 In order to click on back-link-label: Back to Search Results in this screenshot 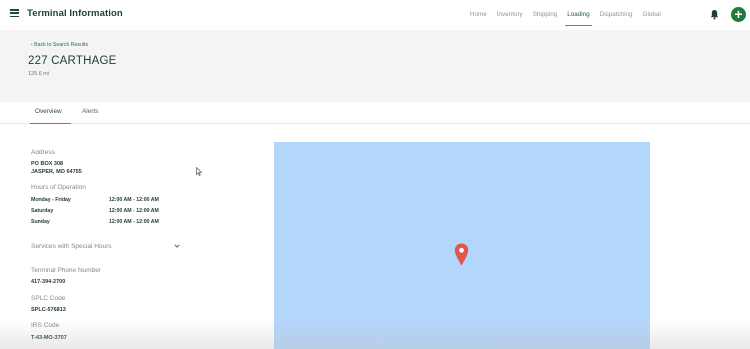, I will do `click(61, 45)`.